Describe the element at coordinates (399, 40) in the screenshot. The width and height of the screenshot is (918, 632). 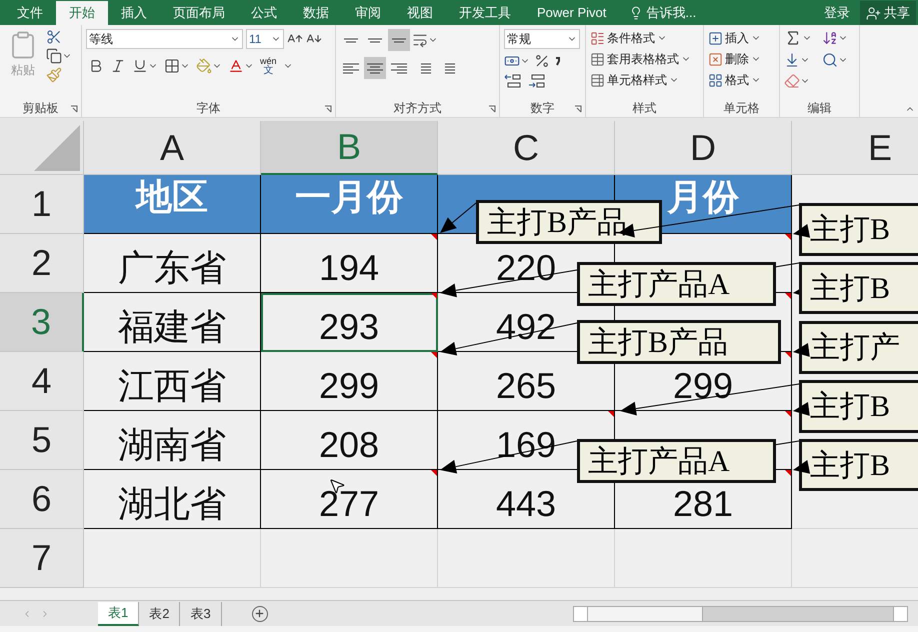
I see `vertical-align-button` at that location.